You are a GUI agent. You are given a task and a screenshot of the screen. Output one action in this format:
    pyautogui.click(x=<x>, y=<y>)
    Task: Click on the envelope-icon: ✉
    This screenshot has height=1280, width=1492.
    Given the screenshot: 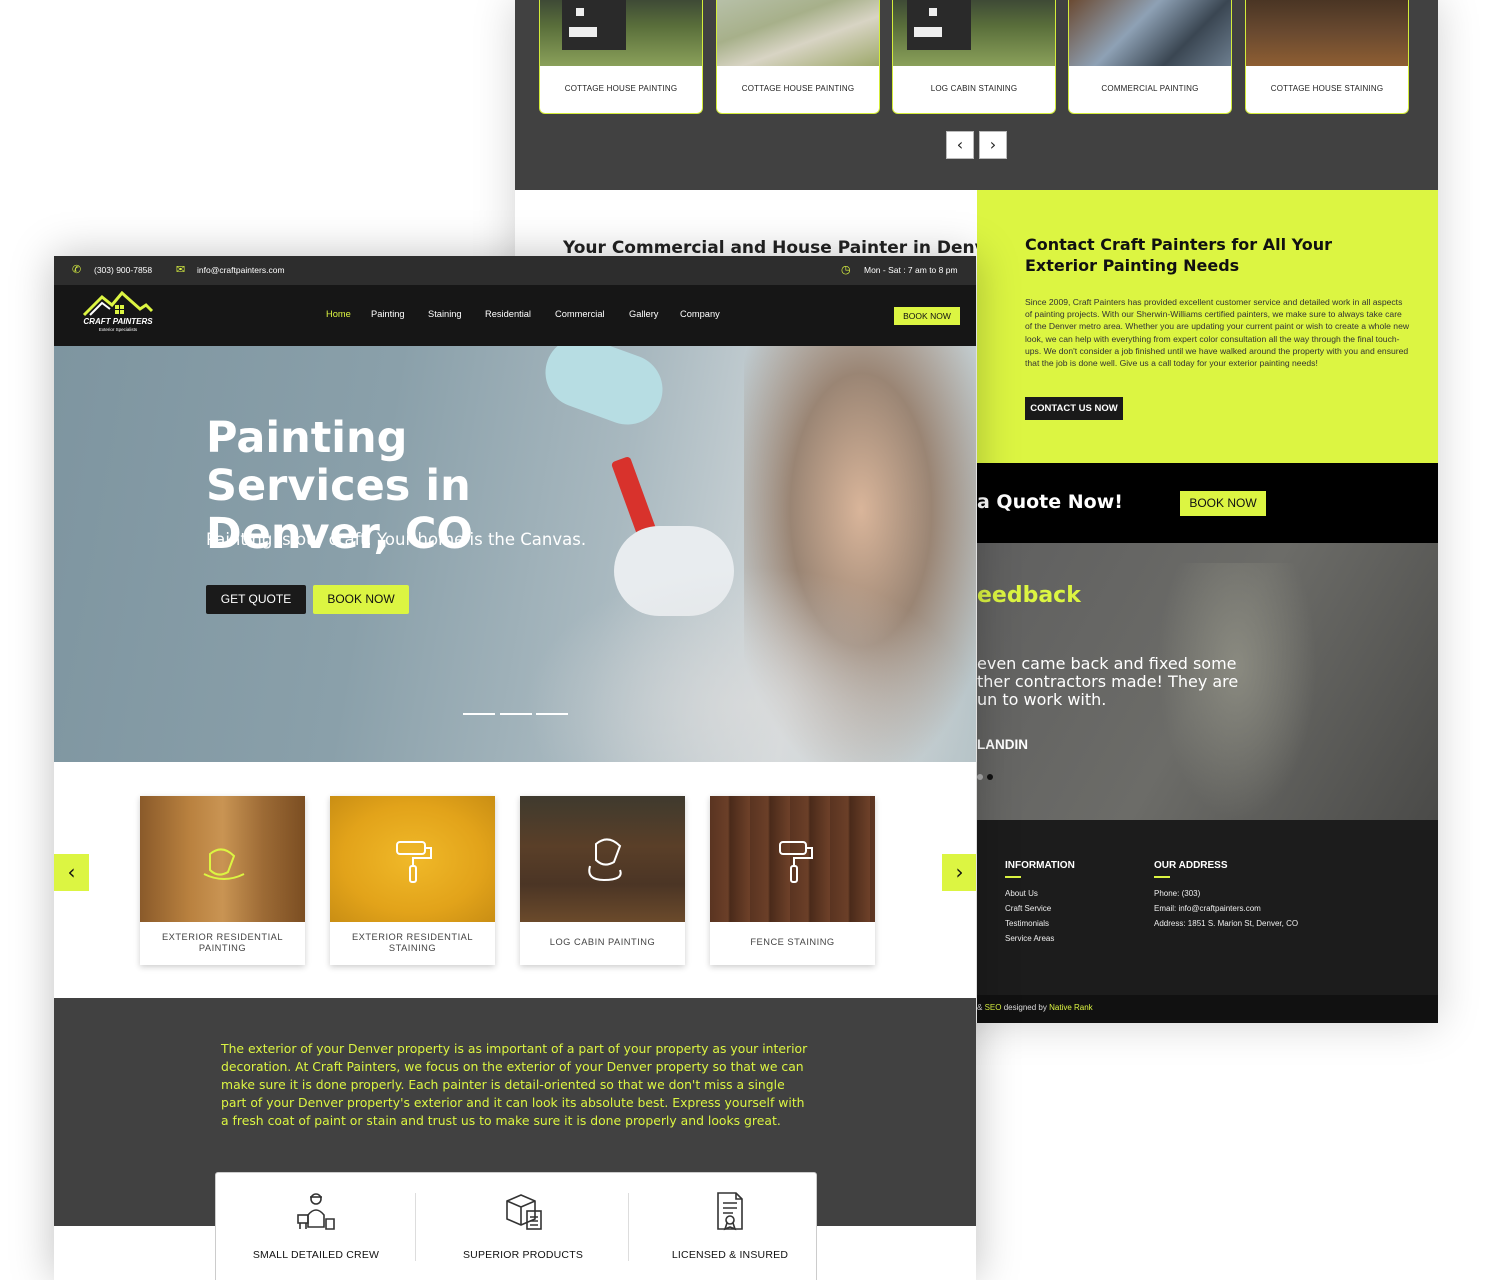 What is the action you would take?
    pyautogui.click(x=181, y=270)
    